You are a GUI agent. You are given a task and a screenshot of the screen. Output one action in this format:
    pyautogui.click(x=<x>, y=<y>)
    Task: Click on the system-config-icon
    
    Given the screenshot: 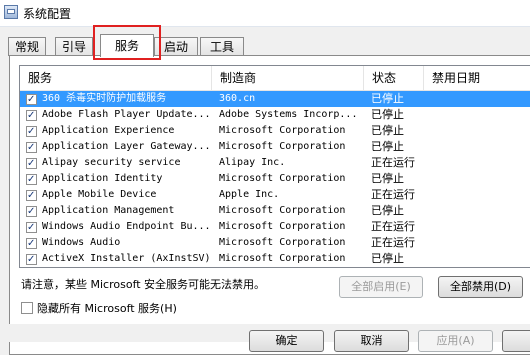 What is the action you would take?
    pyautogui.click(x=11, y=12)
    